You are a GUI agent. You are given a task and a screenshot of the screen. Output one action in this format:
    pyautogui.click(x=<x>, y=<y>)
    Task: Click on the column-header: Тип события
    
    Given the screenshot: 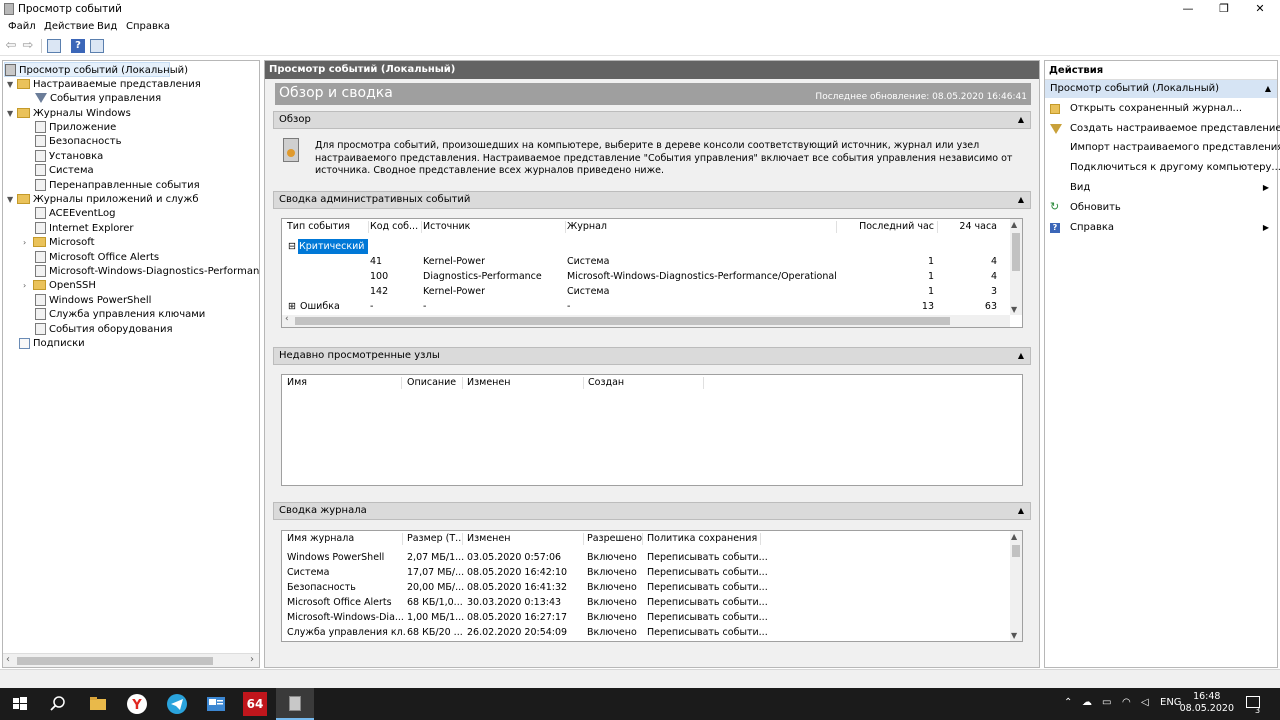 What is the action you would take?
    pyautogui.click(x=328, y=227)
    